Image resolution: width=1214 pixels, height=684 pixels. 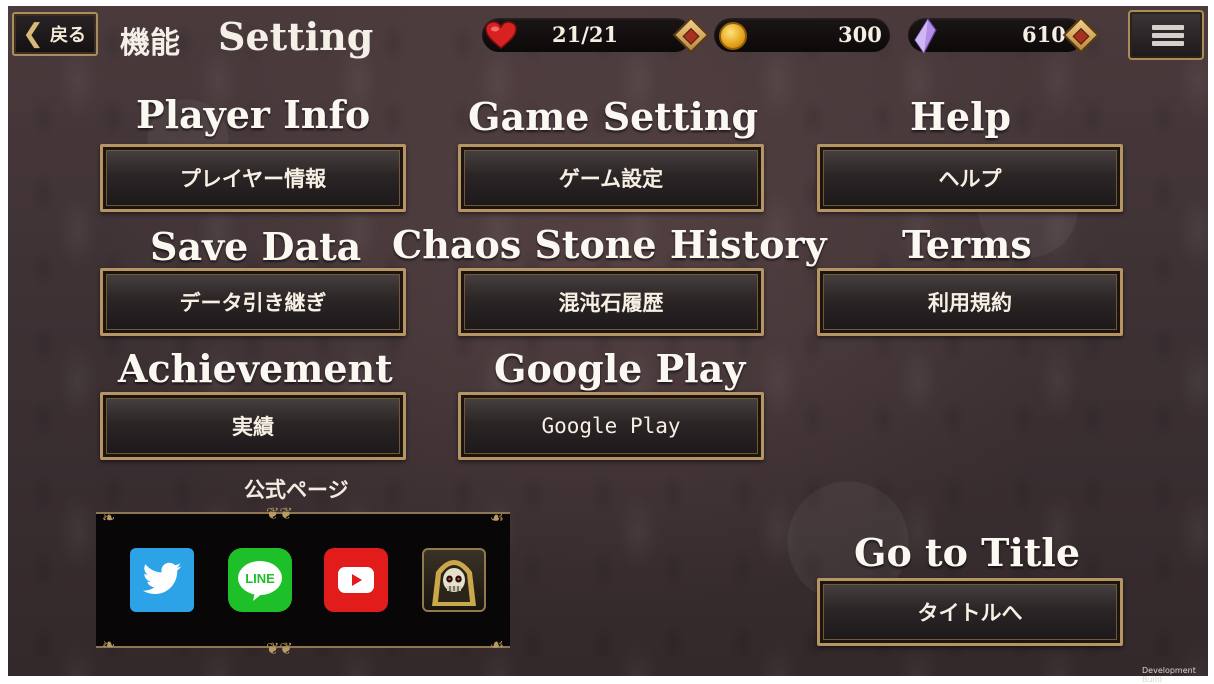 What do you see at coordinates (1044, 34) in the screenshot?
I see `chaos-stone-value: 610` at bounding box center [1044, 34].